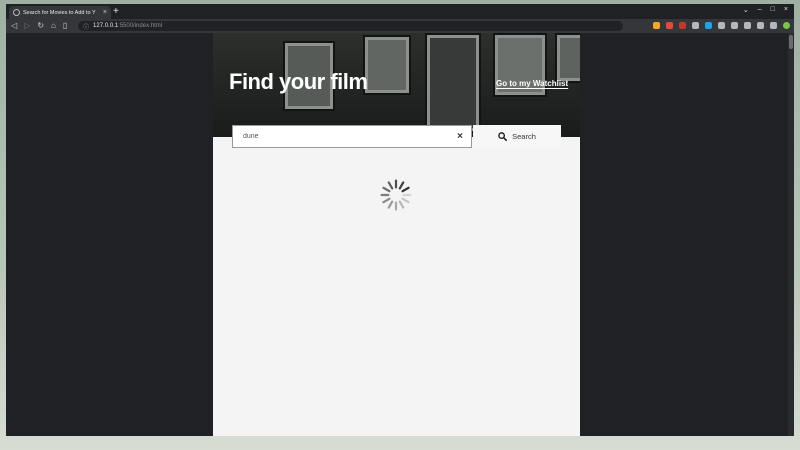 The width and height of the screenshot is (800, 450). Describe the element at coordinates (350, 26) in the screenshot. I see `address-bar: ⓘ 127.0.0.1:5500/index.html` at that location.